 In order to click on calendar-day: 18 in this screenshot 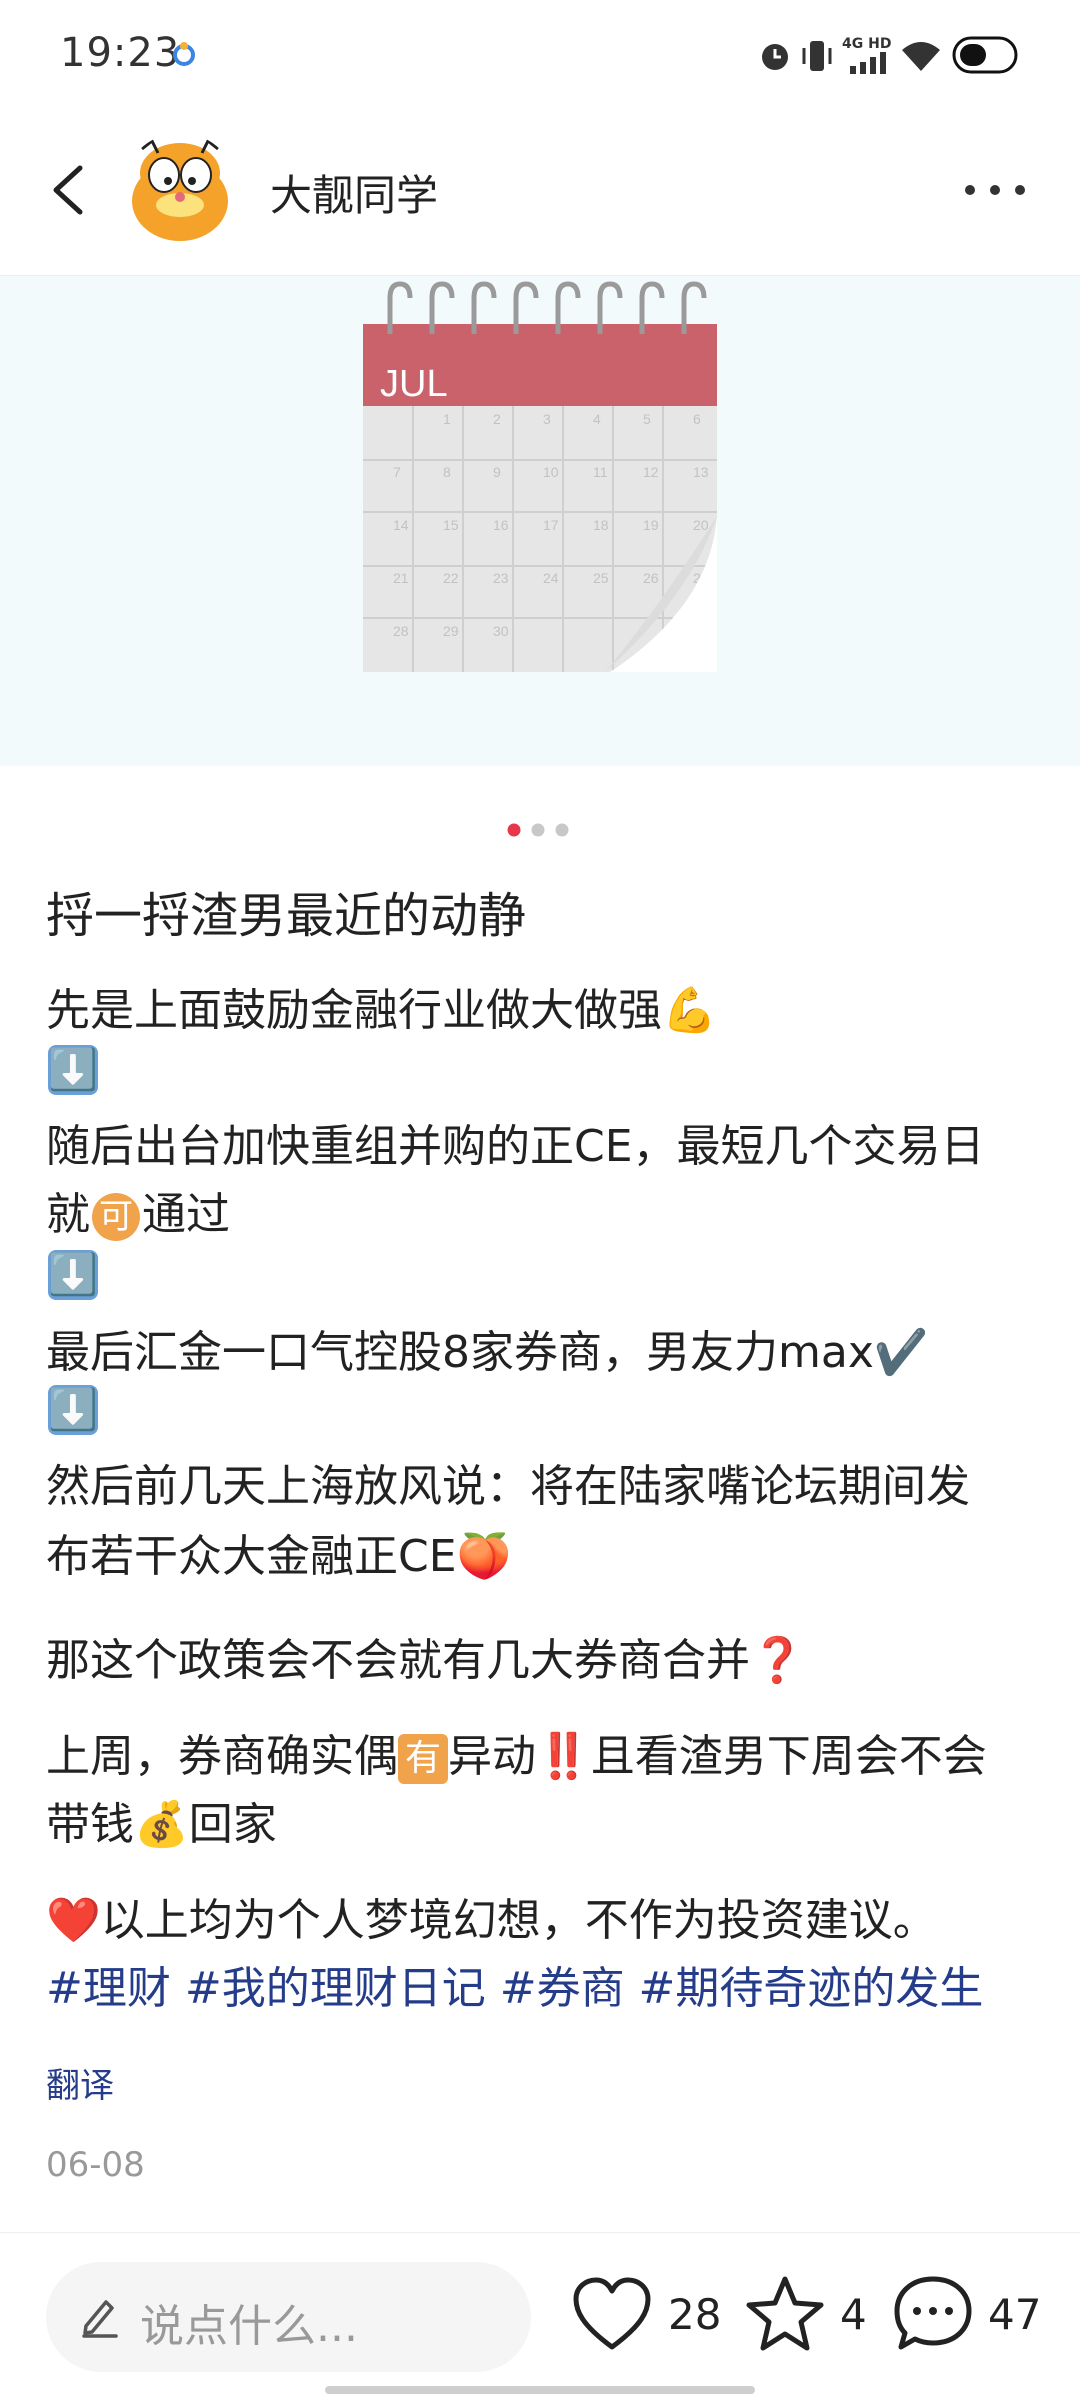, I will do `click(601, 525)`.